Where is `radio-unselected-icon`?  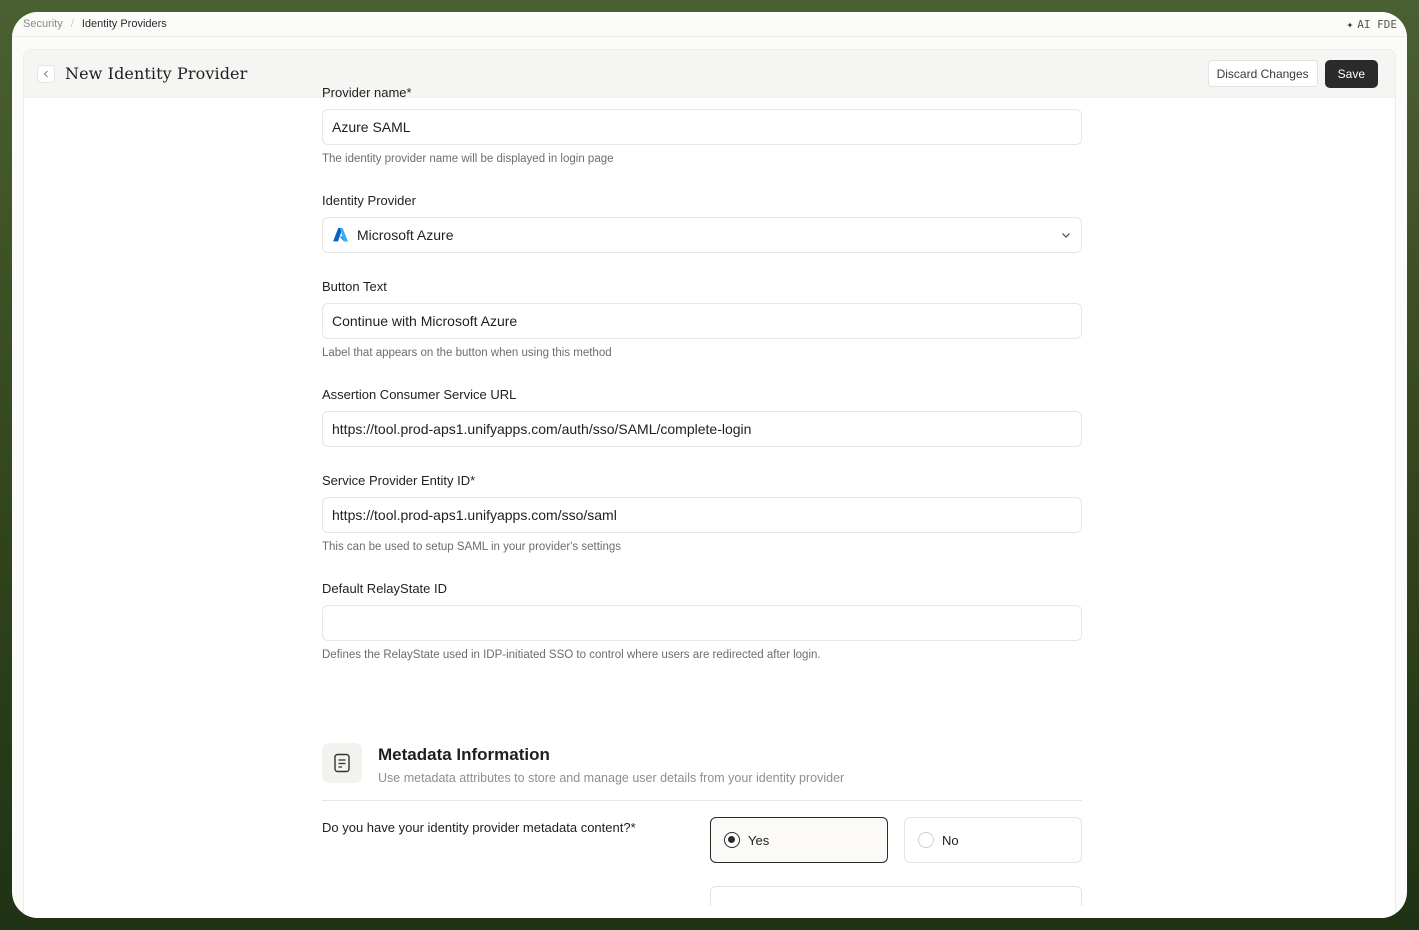 radio-unselected-icon is located at coordinates (926, 840).